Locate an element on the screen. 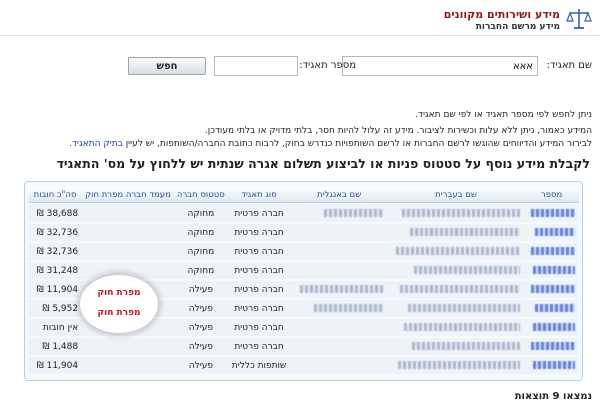  company-number-input is located at coordinates (256, 66).